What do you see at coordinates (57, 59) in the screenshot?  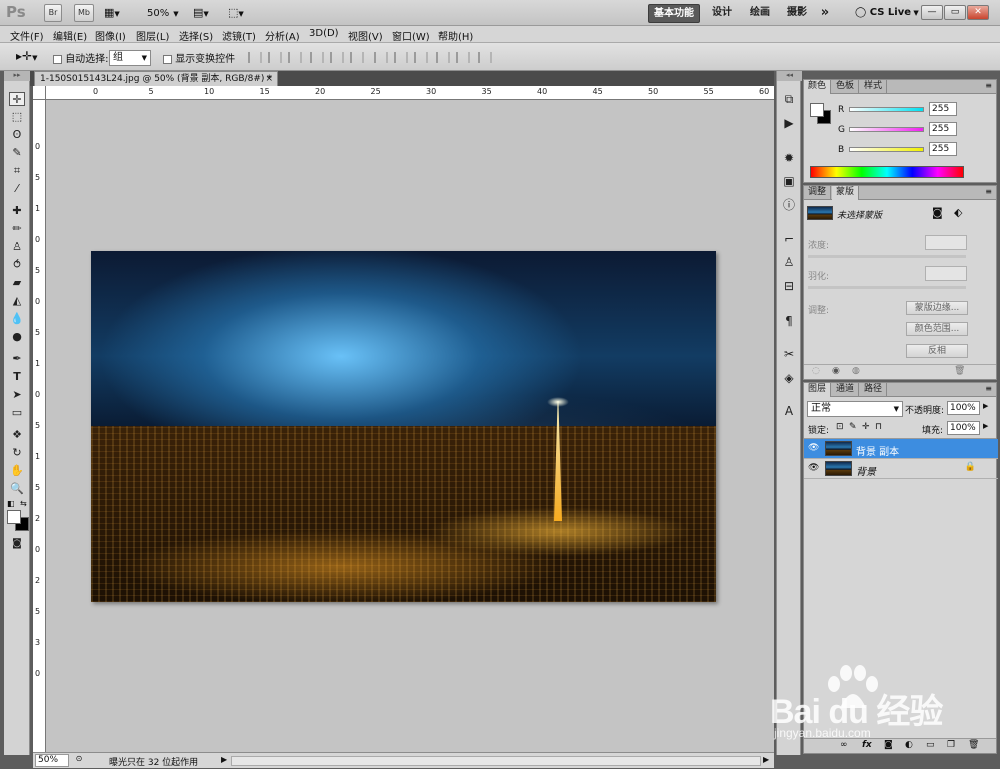 I see `auto-select-checkbox` at bounding box center [57, 59].